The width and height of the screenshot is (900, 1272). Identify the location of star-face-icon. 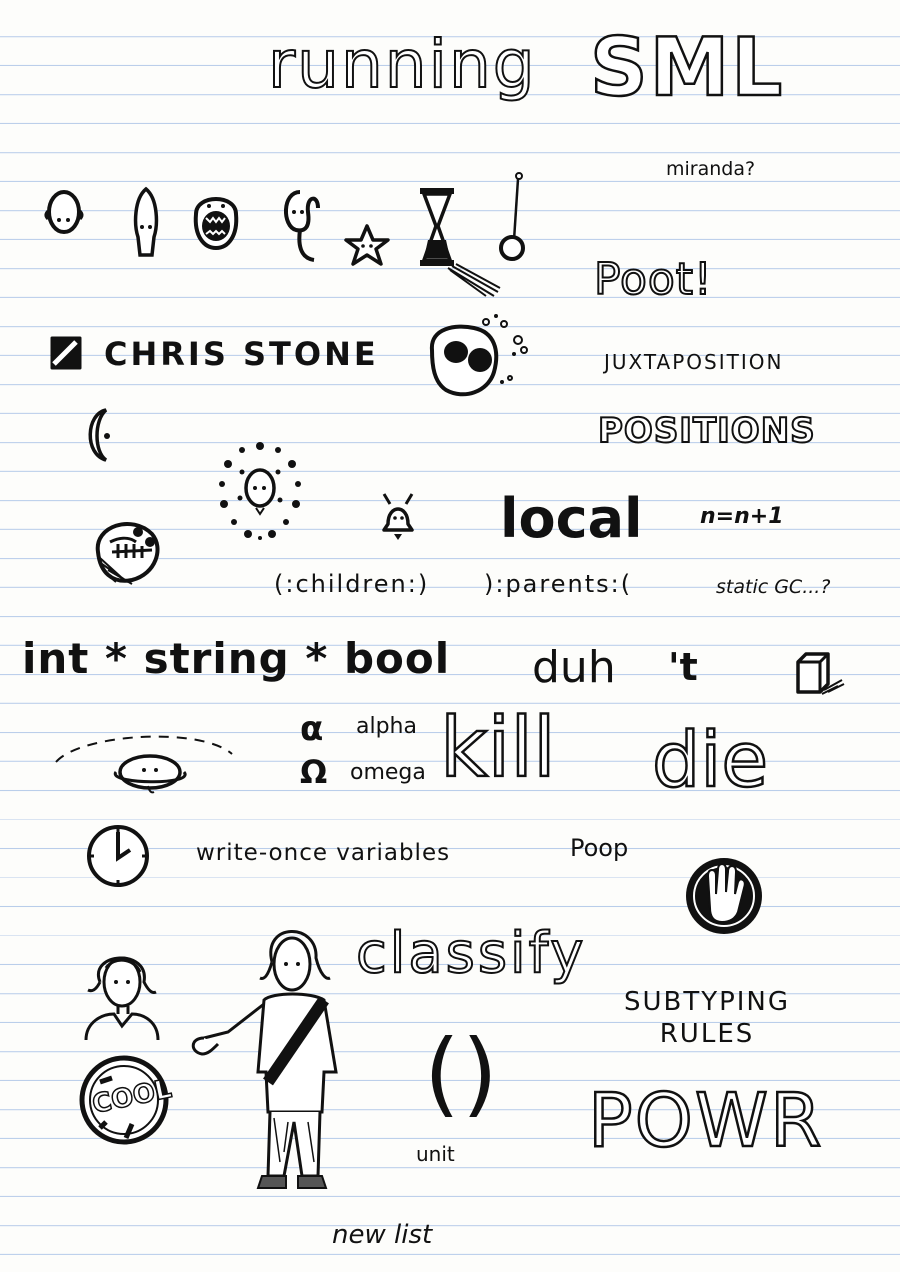
(367, 245).